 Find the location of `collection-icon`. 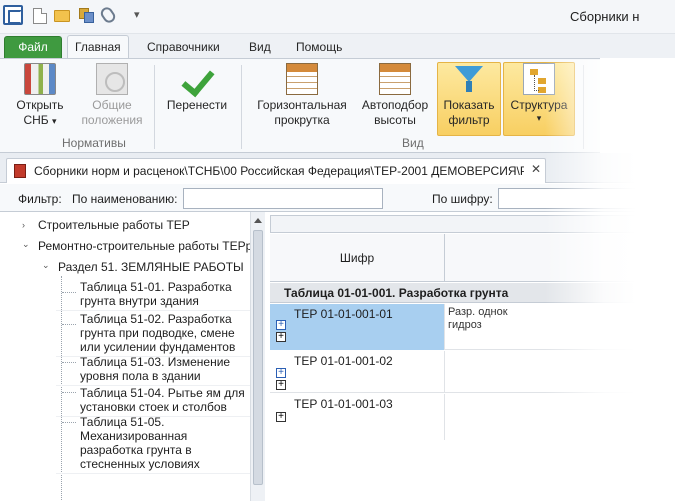

collection-icon is located at coordinates (20, 171).